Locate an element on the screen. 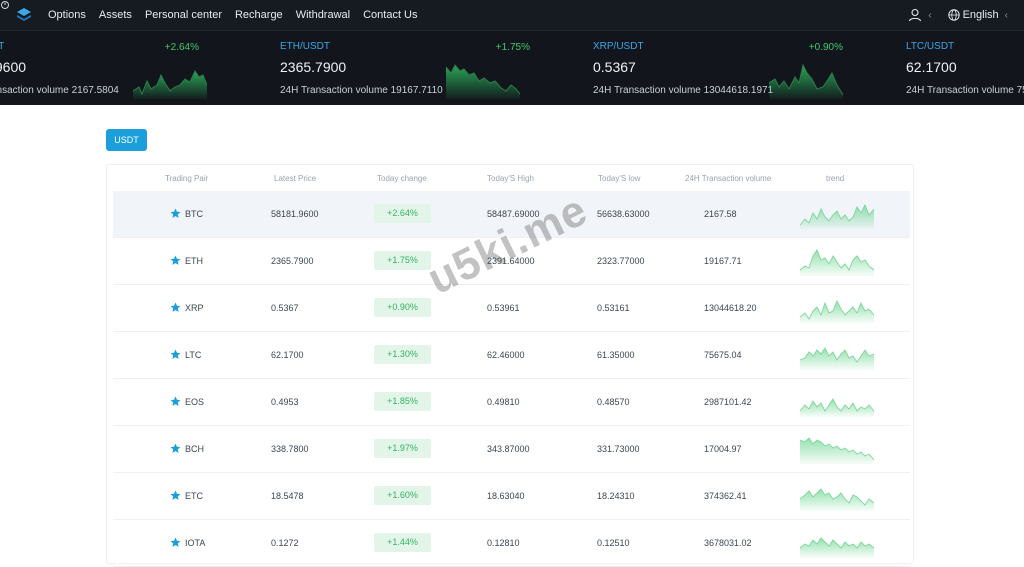 The height and width of the screenshot is (567, 1024). latest-price: 18.5478 is located at coordinates (287, 496).